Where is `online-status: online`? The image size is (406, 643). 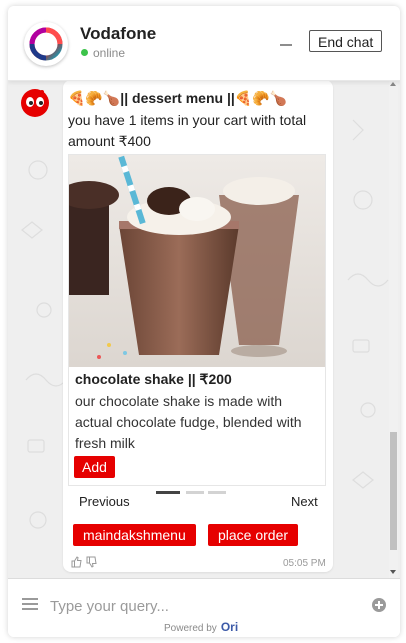 online-status: online is located at coordinates (103, 53).